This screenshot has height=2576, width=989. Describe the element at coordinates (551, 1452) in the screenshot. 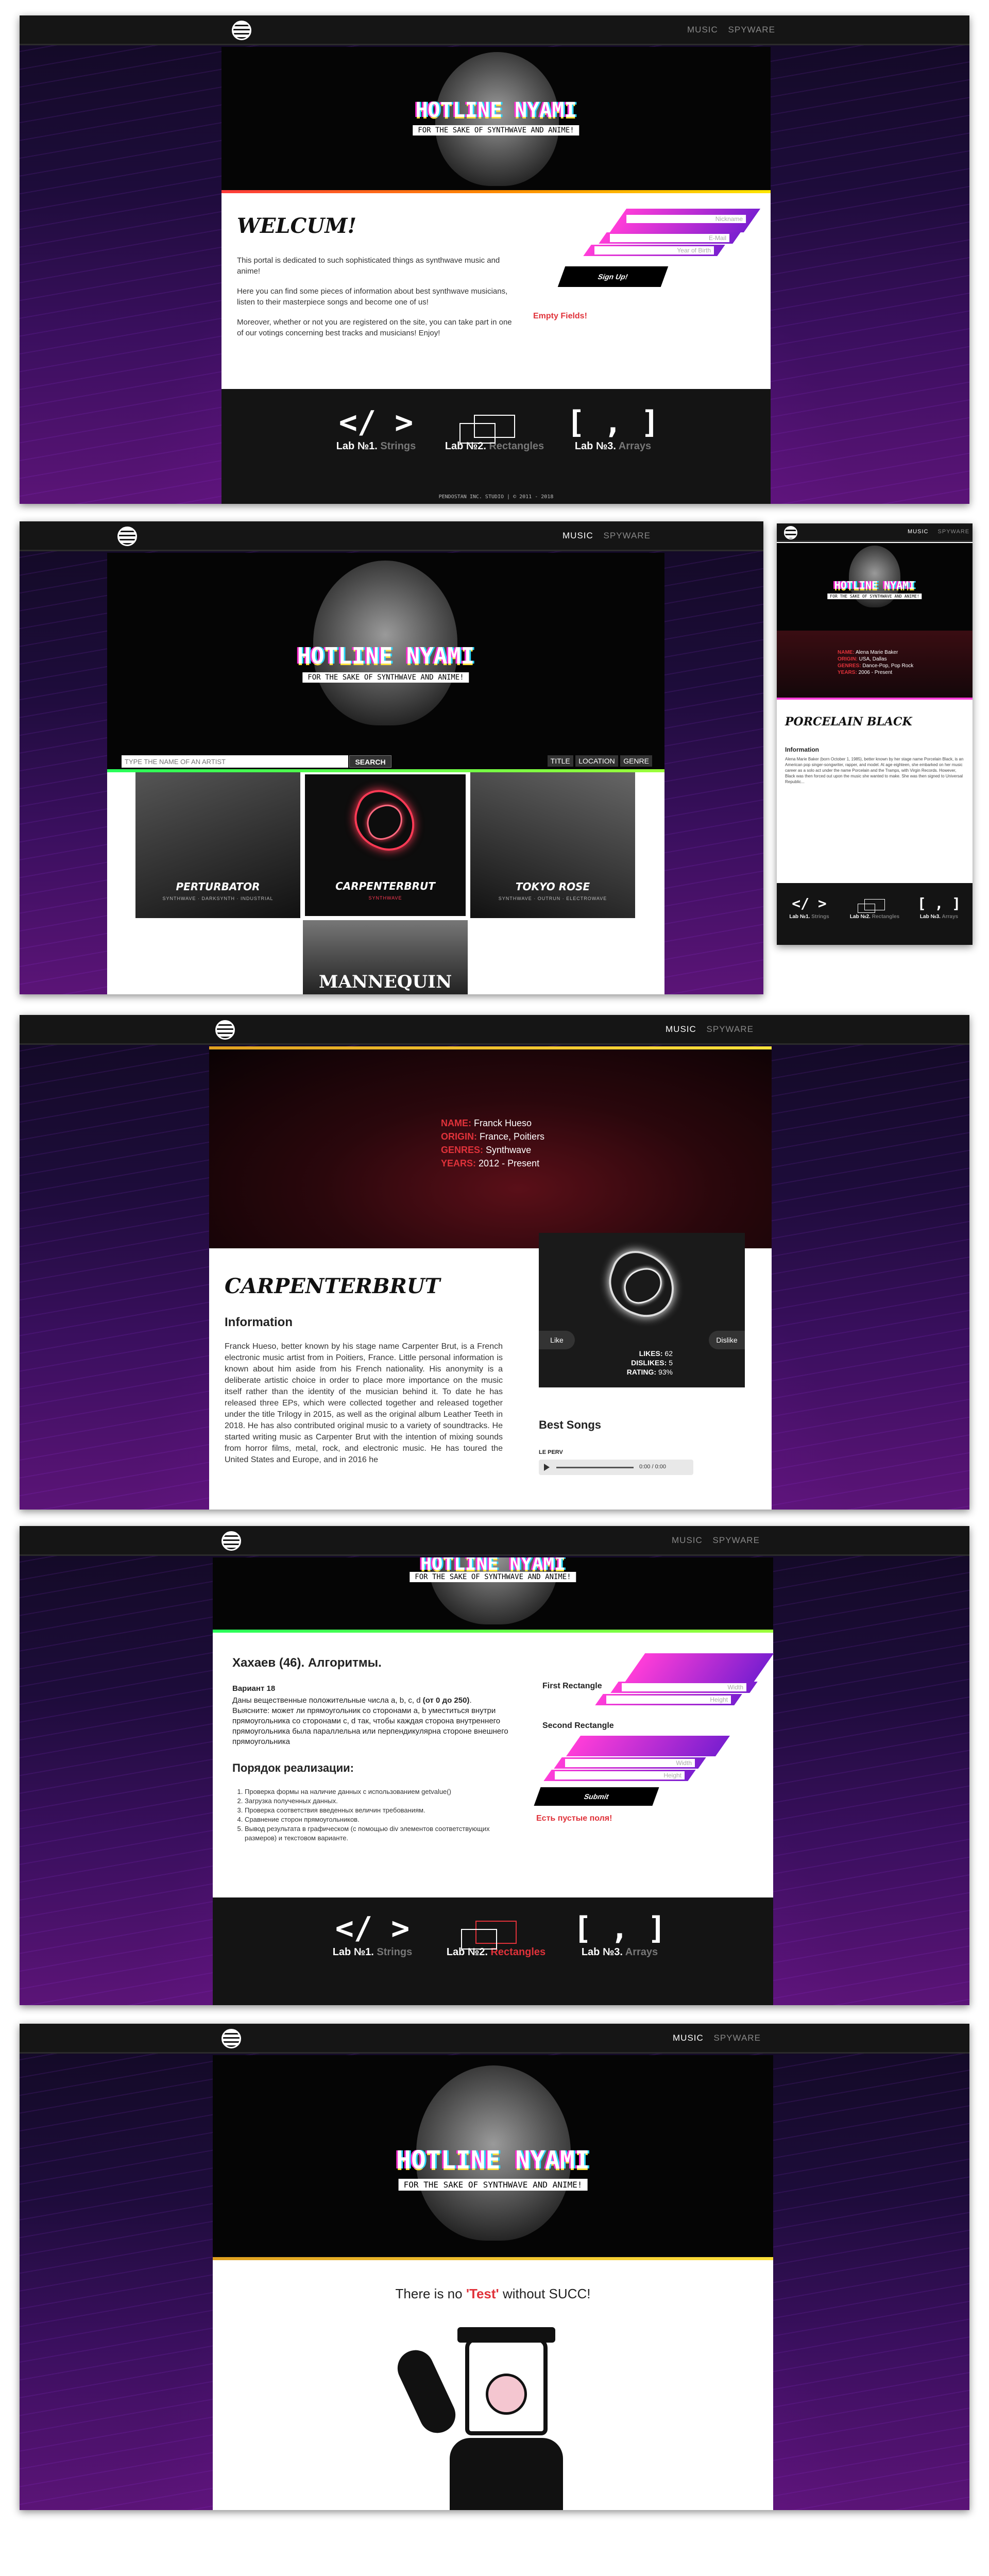

I see `song-title: LE PERV` at that location.